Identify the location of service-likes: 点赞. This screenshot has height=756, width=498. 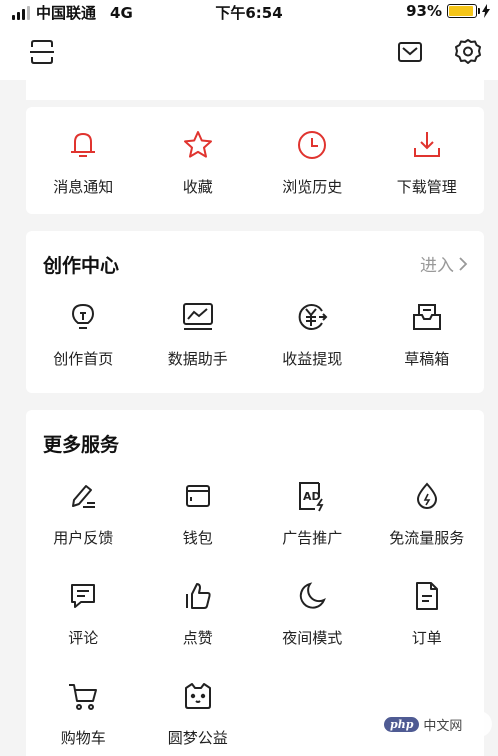
(198, 613).